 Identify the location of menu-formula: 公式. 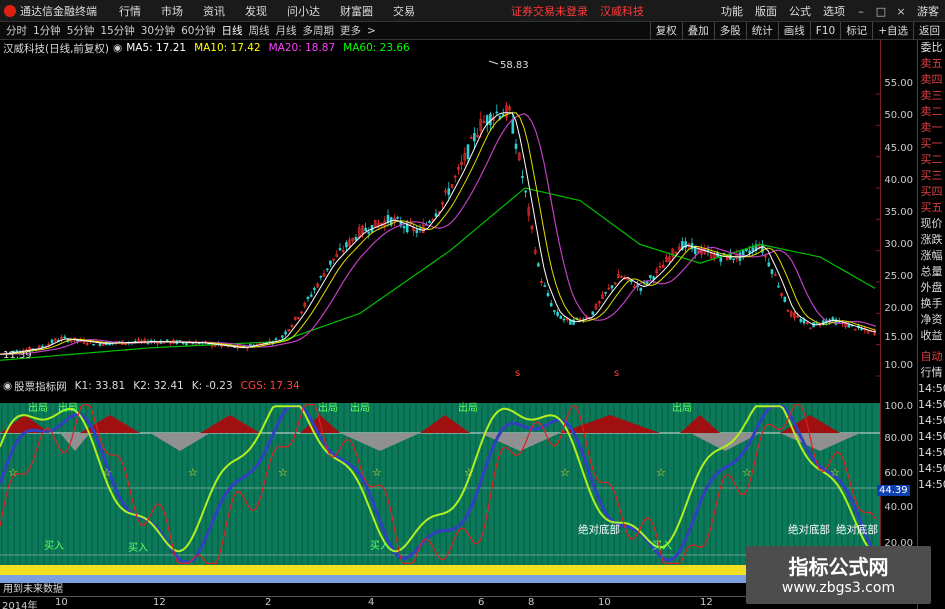
(800, 11).